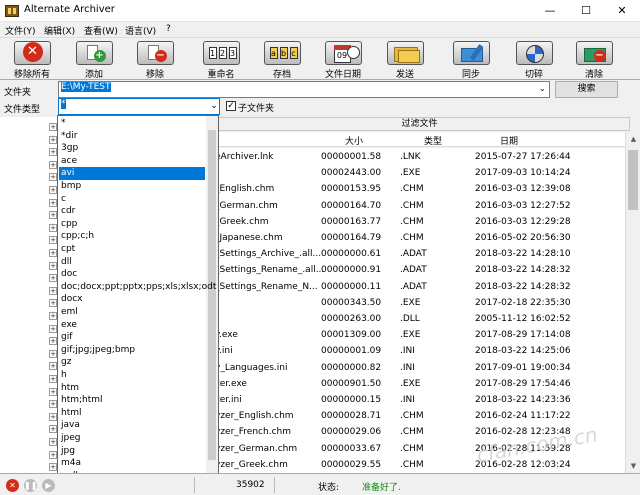 This screenshot has height=495, width=640. I want to click on file-list-scrollbar: ▲ ▼, so click(632, 302).